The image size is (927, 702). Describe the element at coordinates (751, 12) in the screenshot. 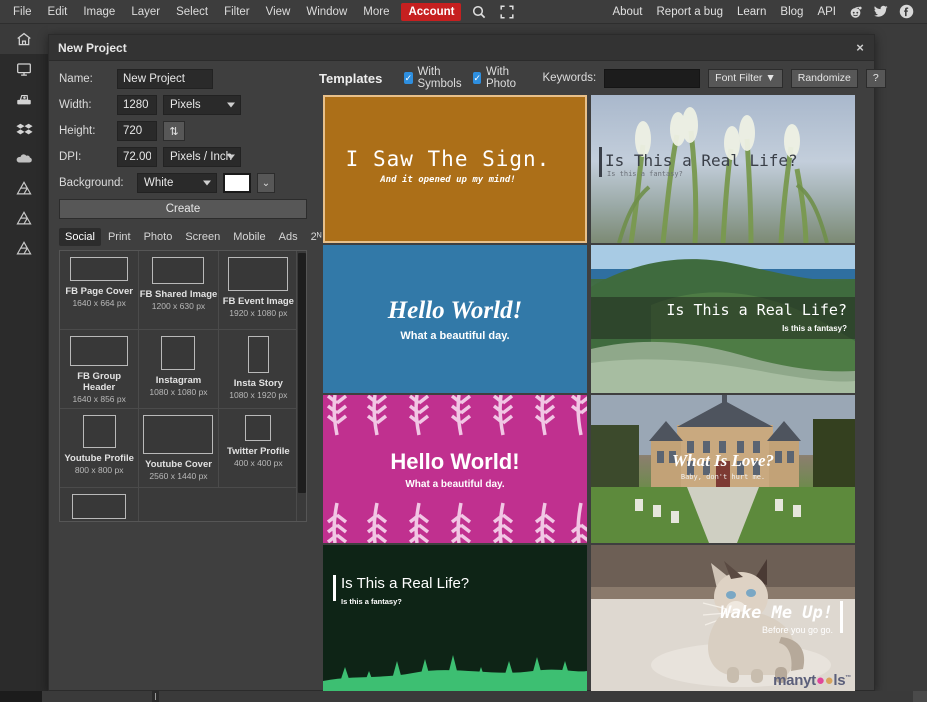

I see `link-learn: Learn` at that location.